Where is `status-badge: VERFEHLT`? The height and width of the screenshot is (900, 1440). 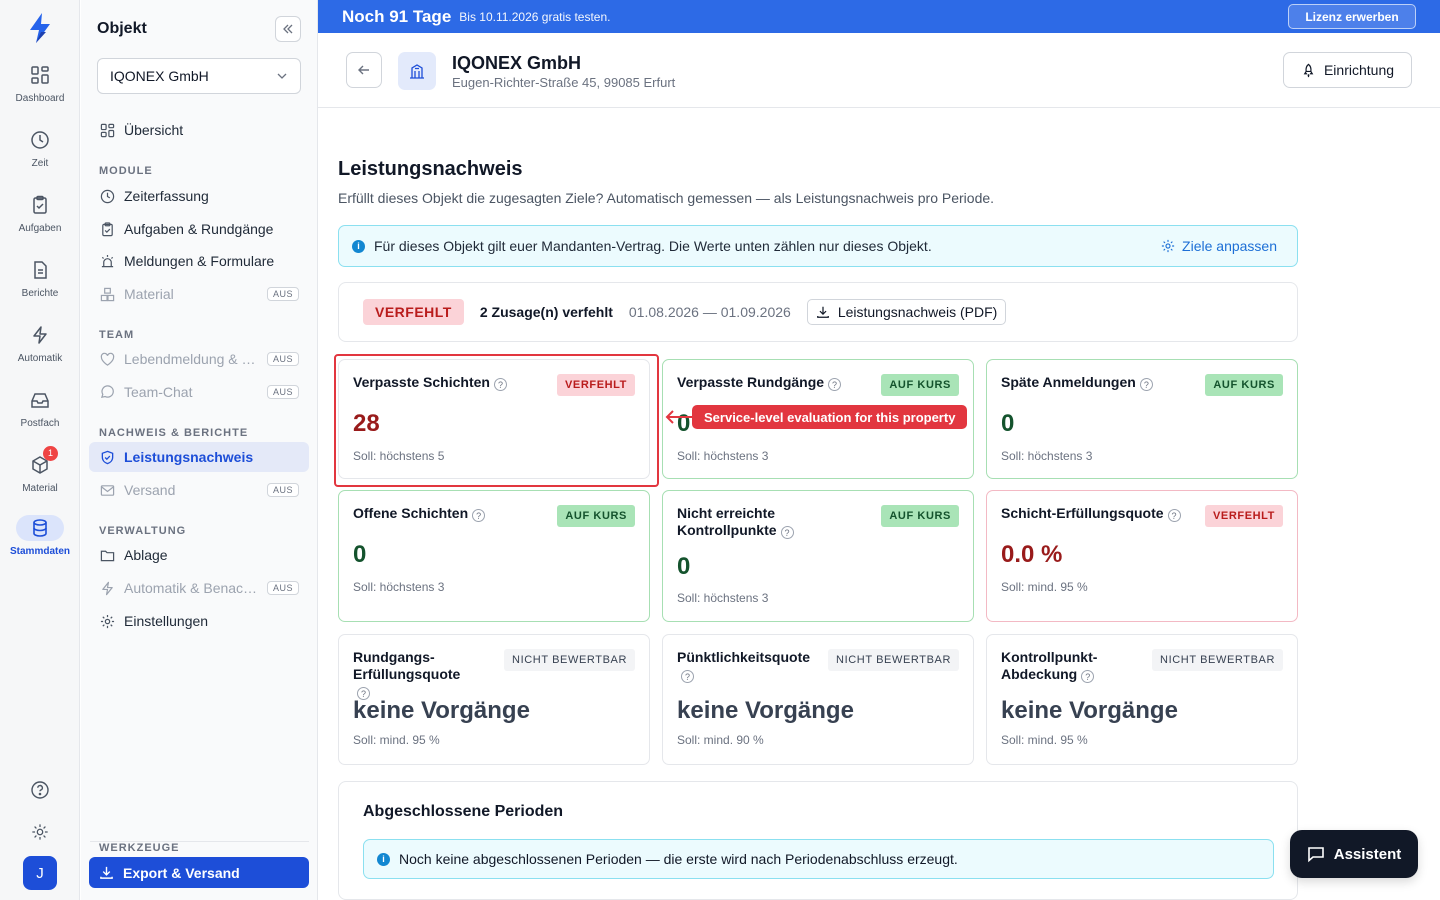 status-badge: VERFEHLT is located at coordinates (413, 312).